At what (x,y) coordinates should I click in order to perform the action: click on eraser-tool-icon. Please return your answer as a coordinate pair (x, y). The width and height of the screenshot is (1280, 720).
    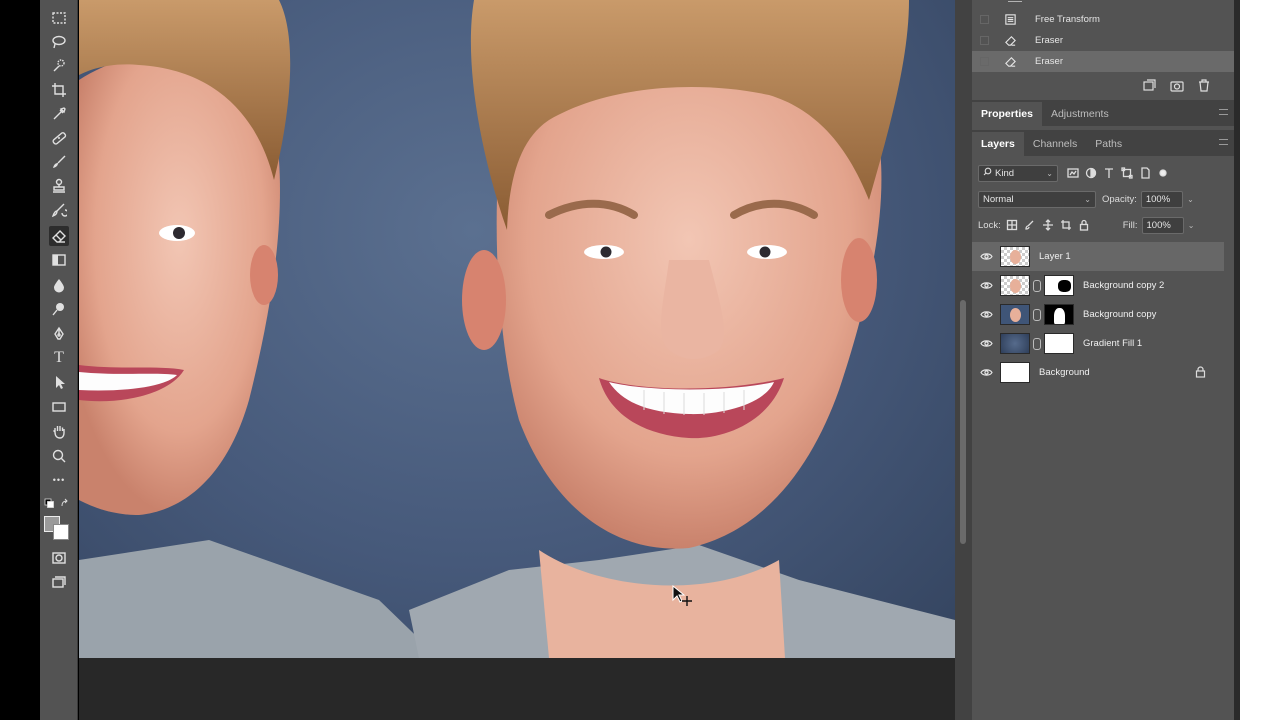
    Looking at the image, I should click on (59, 236).